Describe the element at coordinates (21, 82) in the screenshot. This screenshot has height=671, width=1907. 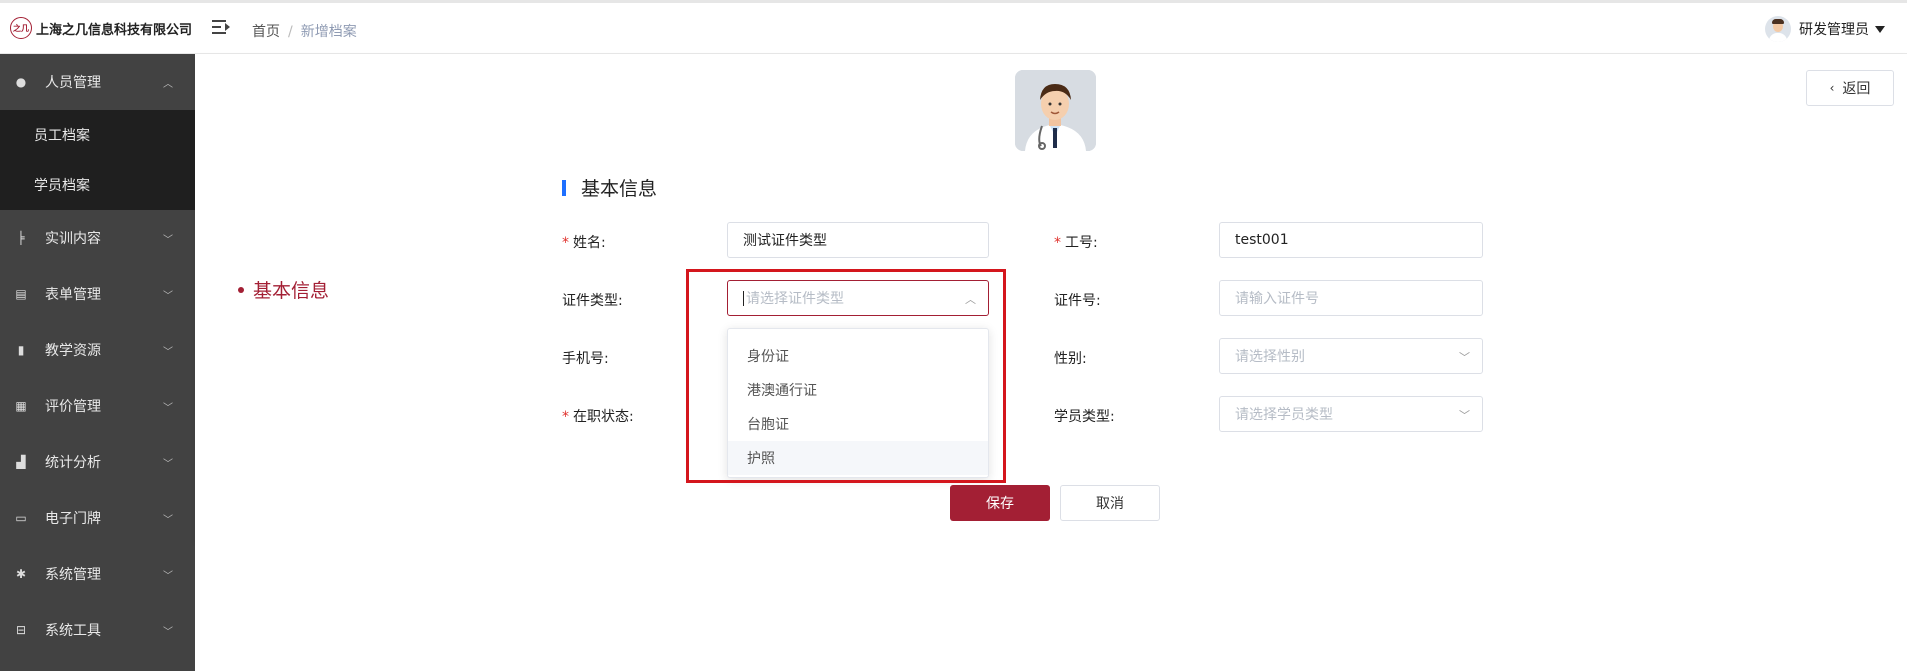
I see `people-icon: ●` at that location.